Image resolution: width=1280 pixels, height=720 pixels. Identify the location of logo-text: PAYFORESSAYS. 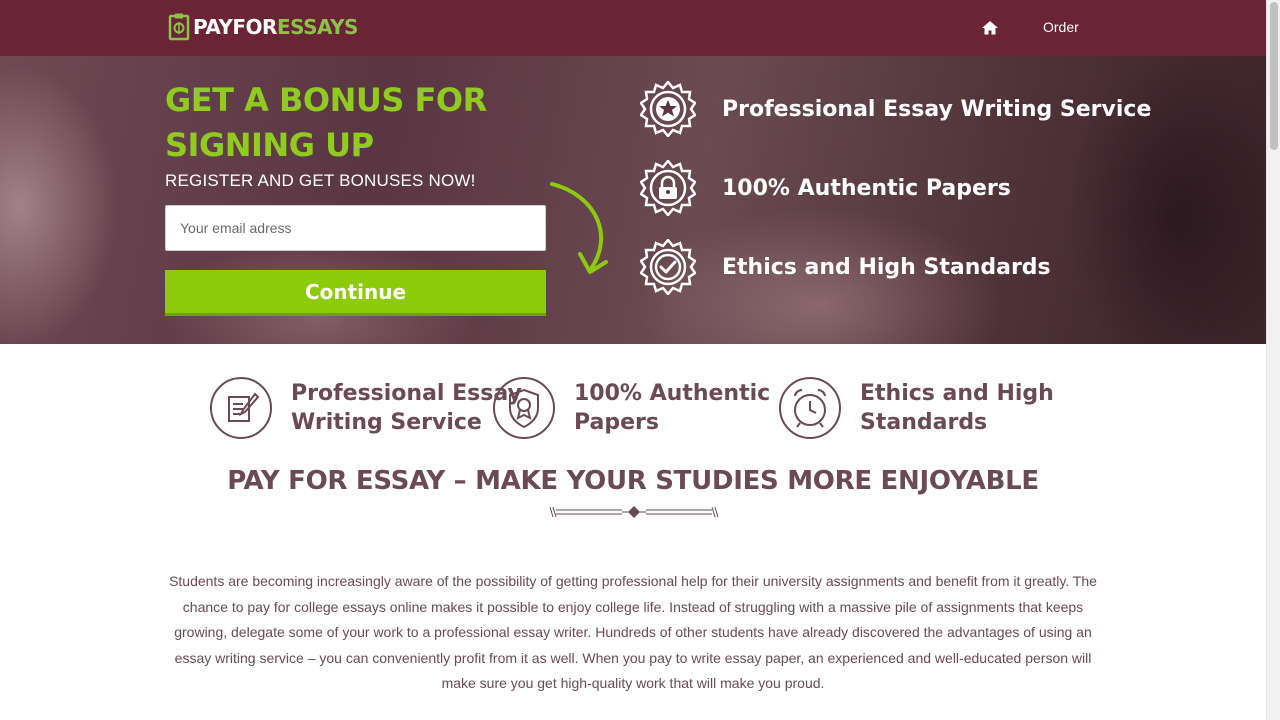
(275, 27).